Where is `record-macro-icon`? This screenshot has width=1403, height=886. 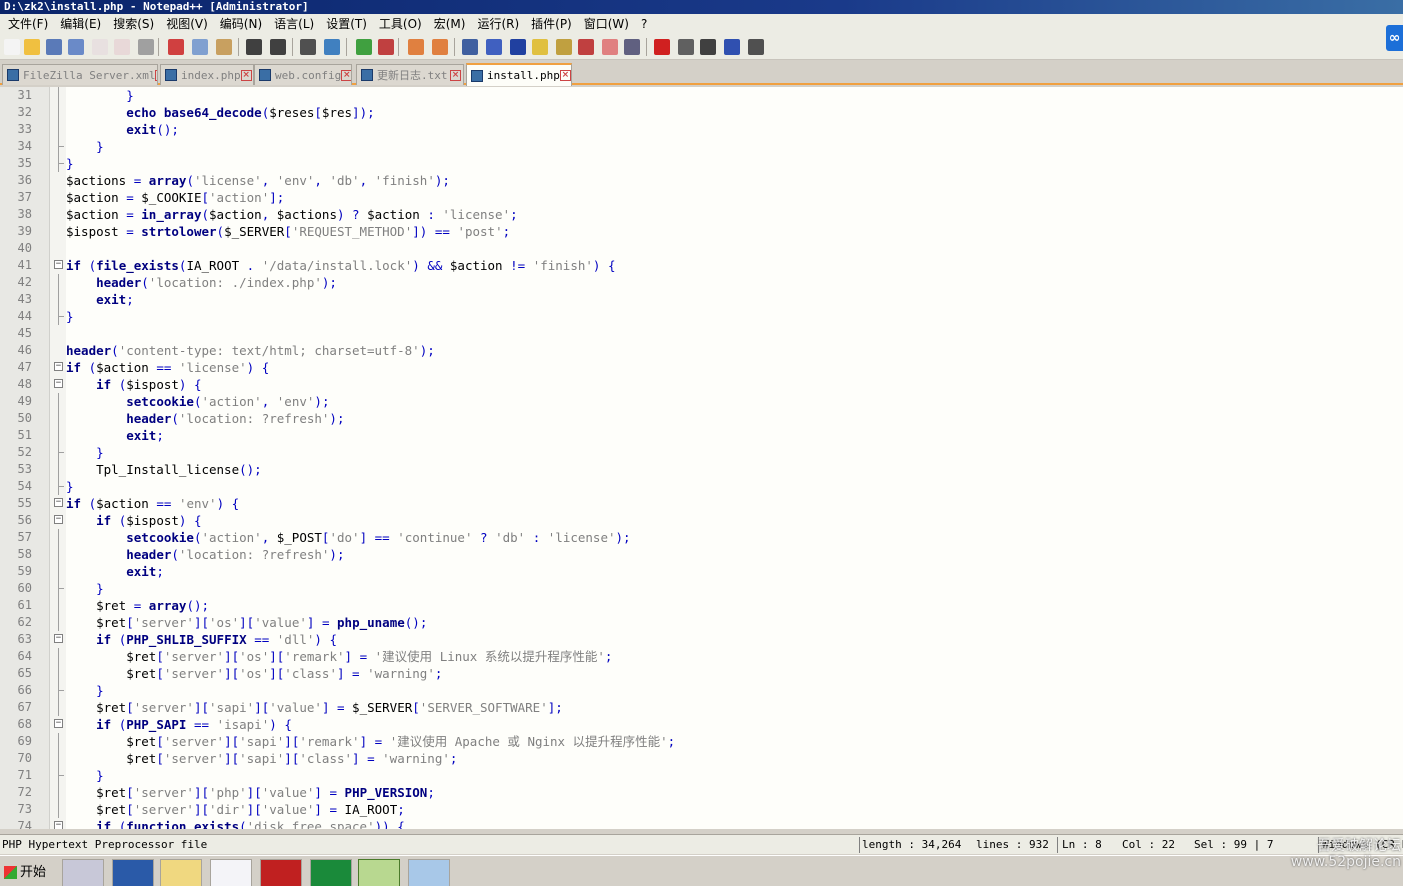 record-macro-icon is located at coordinates (662, 47).